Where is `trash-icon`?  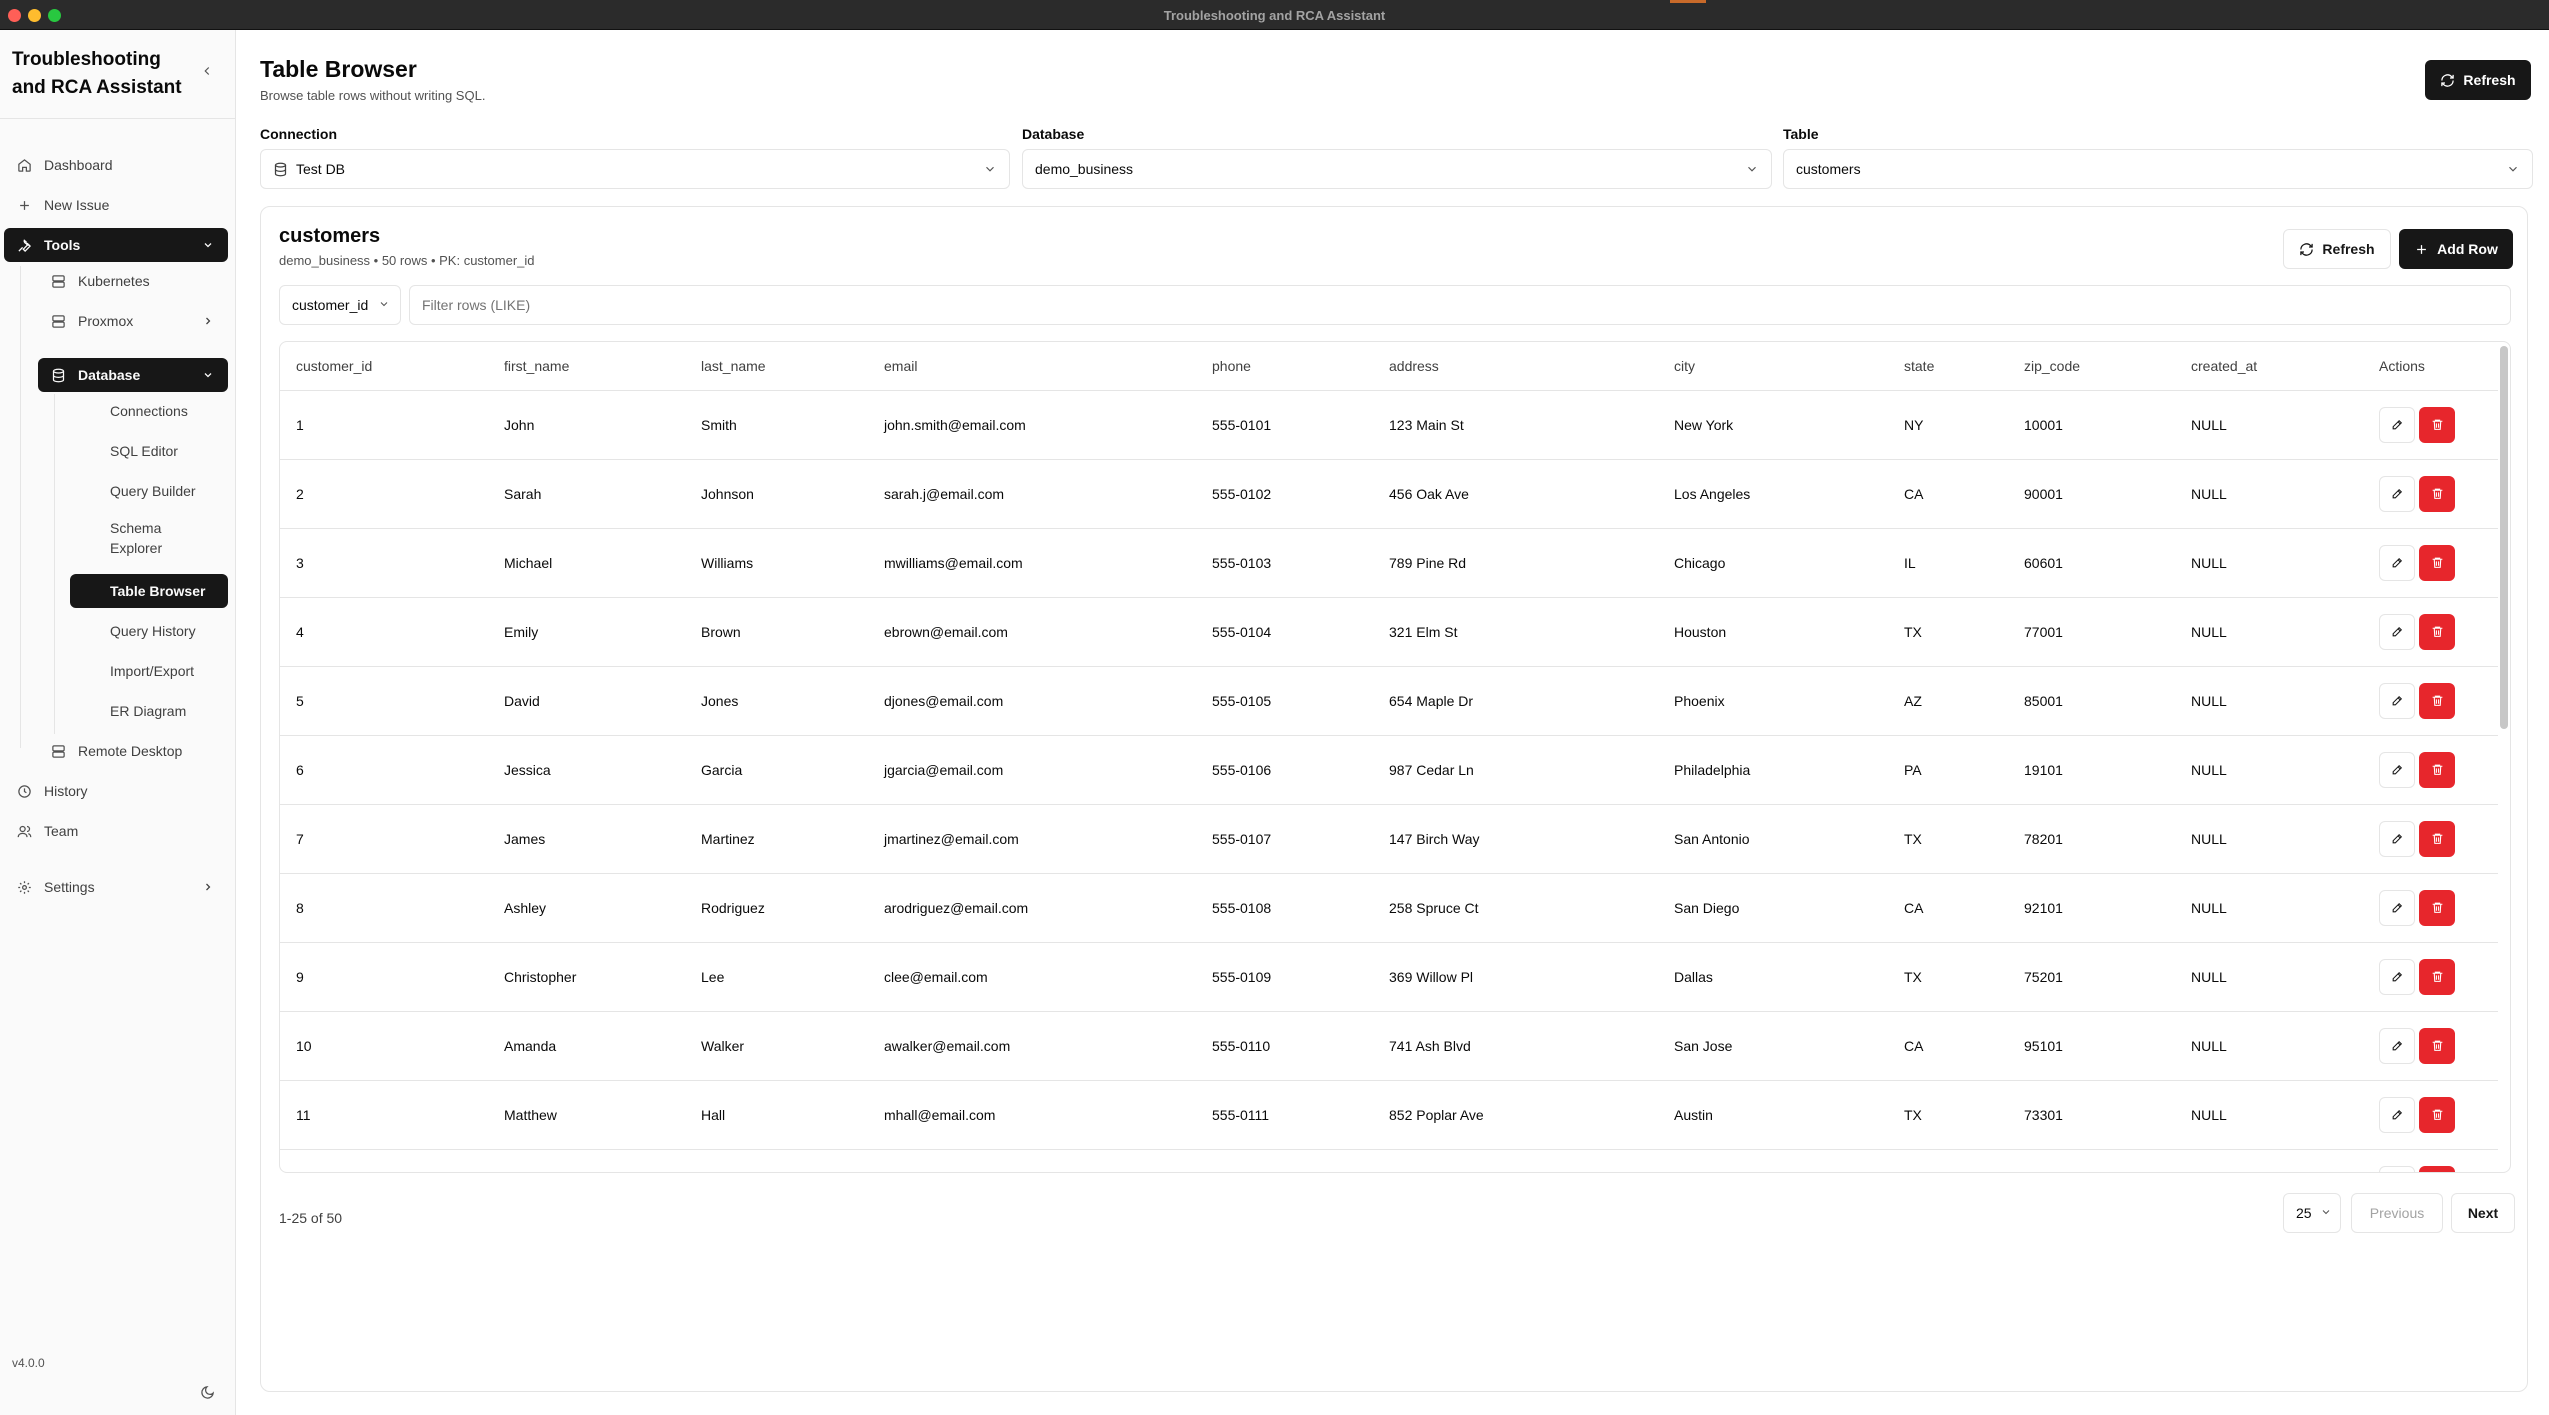
trash-icon is located at coordinates (2437, 493).